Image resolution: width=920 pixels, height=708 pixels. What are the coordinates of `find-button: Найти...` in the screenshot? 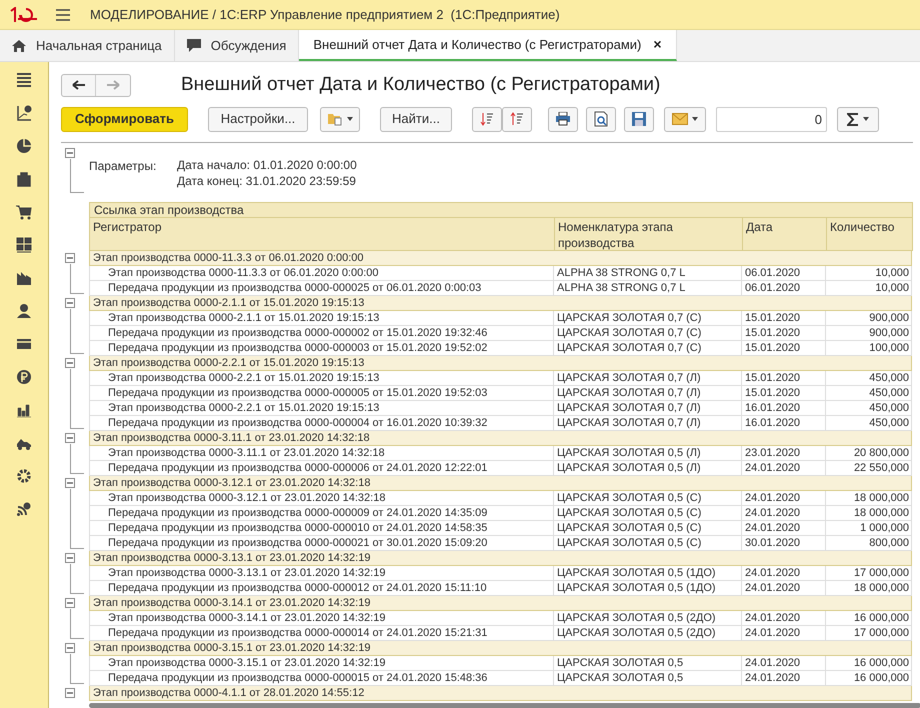 It's located at (416, 119).